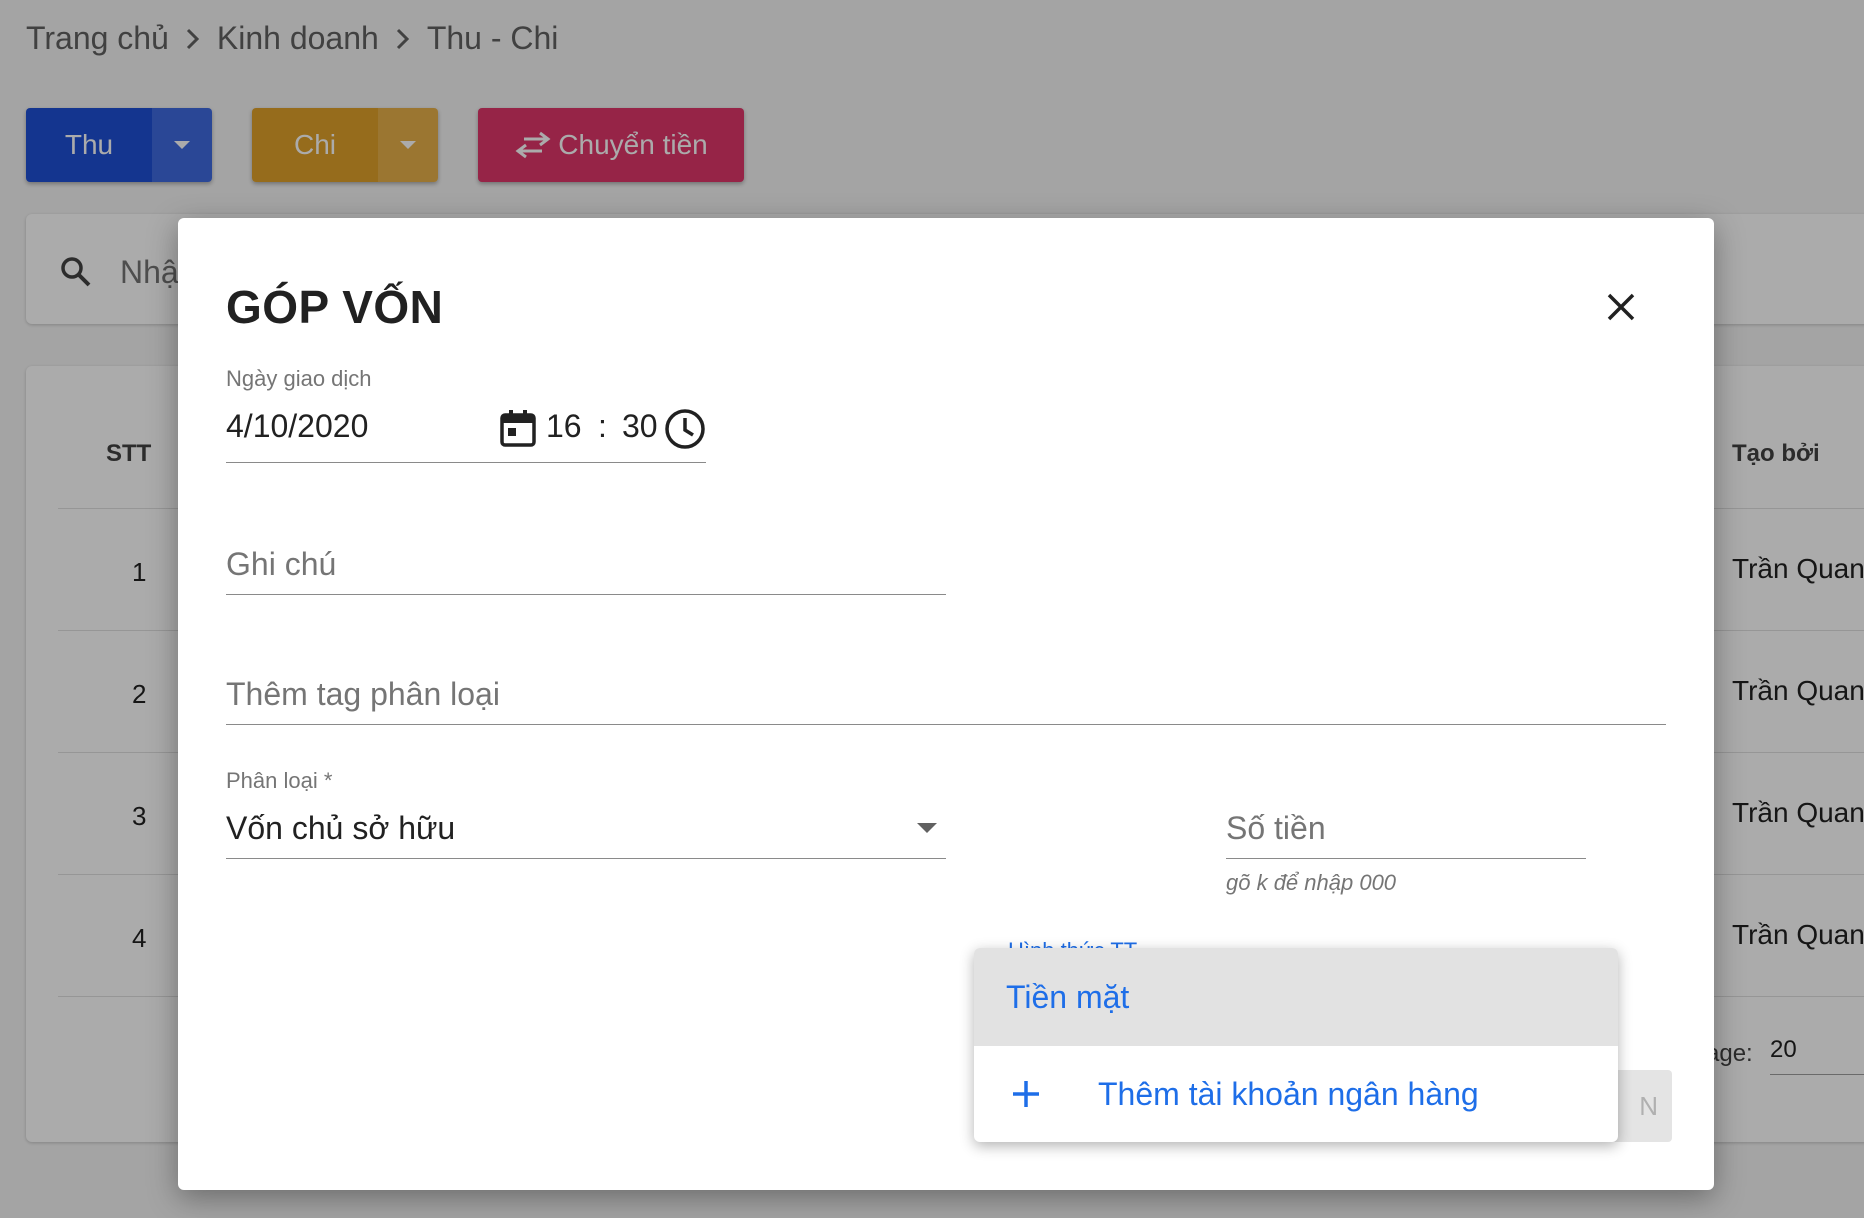  I want to click on close-icon, so click(1621, 307).